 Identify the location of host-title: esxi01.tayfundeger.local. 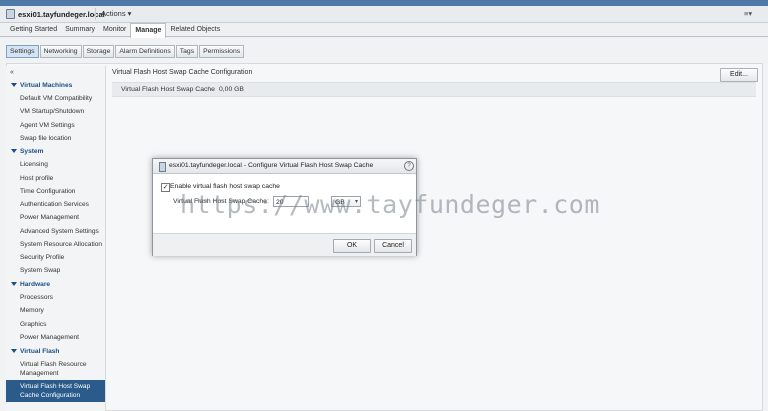
(55, 14).